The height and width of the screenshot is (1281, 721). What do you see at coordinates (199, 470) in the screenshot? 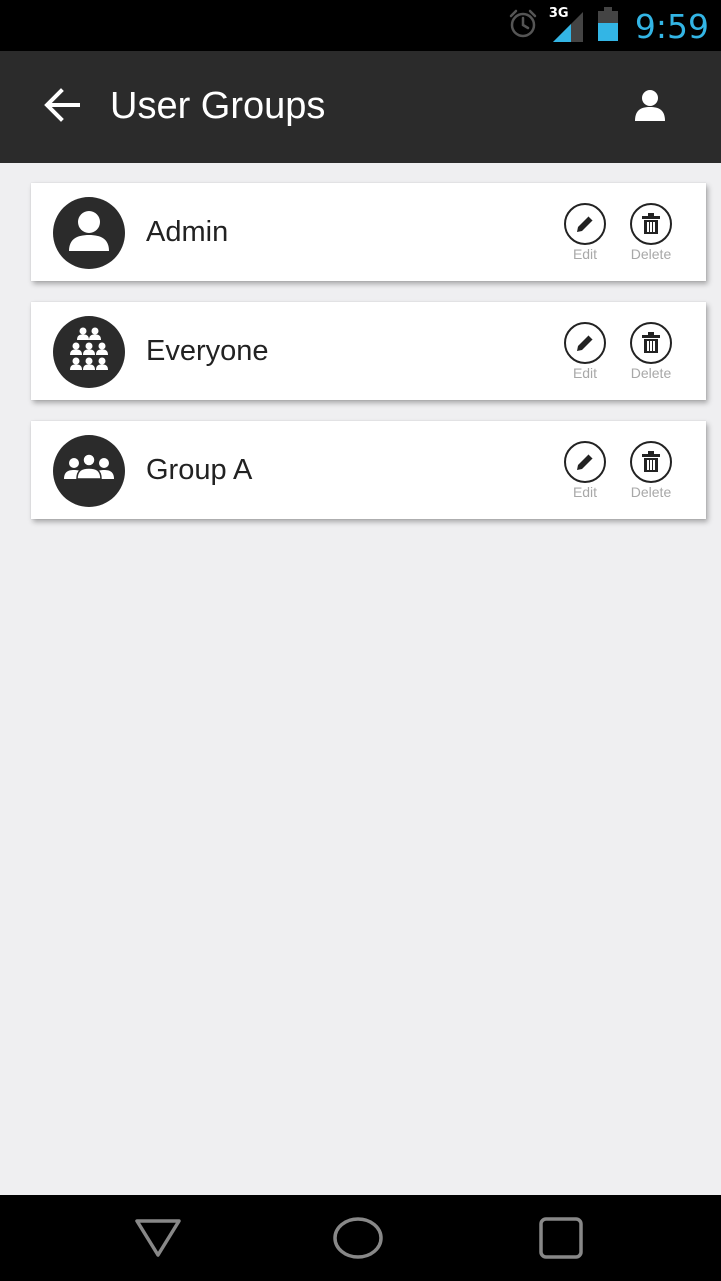
I see `group-name: Group A` at bounding box center [199, 470].